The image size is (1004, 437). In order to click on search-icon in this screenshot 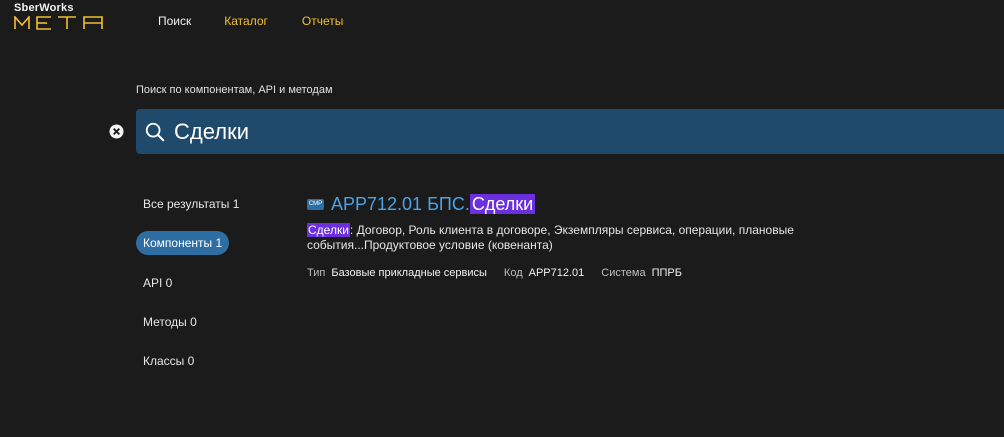, I will do `click(155, 131)`.